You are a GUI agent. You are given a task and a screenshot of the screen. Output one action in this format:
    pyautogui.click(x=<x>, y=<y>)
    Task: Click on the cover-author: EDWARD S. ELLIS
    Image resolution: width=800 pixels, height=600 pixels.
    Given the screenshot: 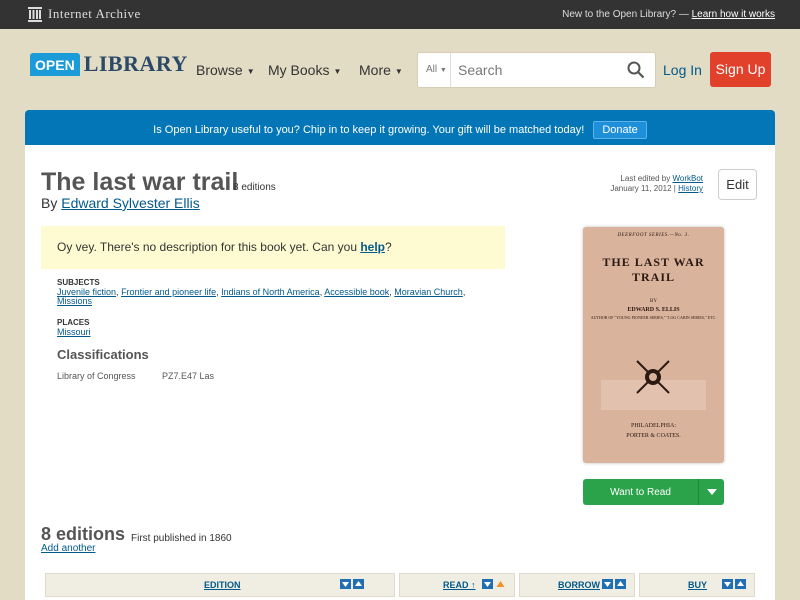 What is the action you would take?
    pyautogui.click(x=653, y=310)
    